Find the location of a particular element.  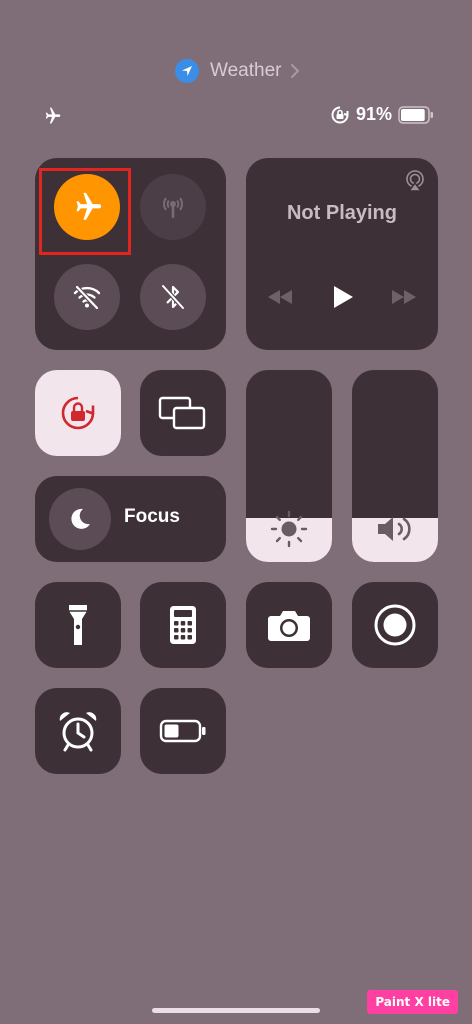

flashlight-icon is located at coordinates (78, 625).